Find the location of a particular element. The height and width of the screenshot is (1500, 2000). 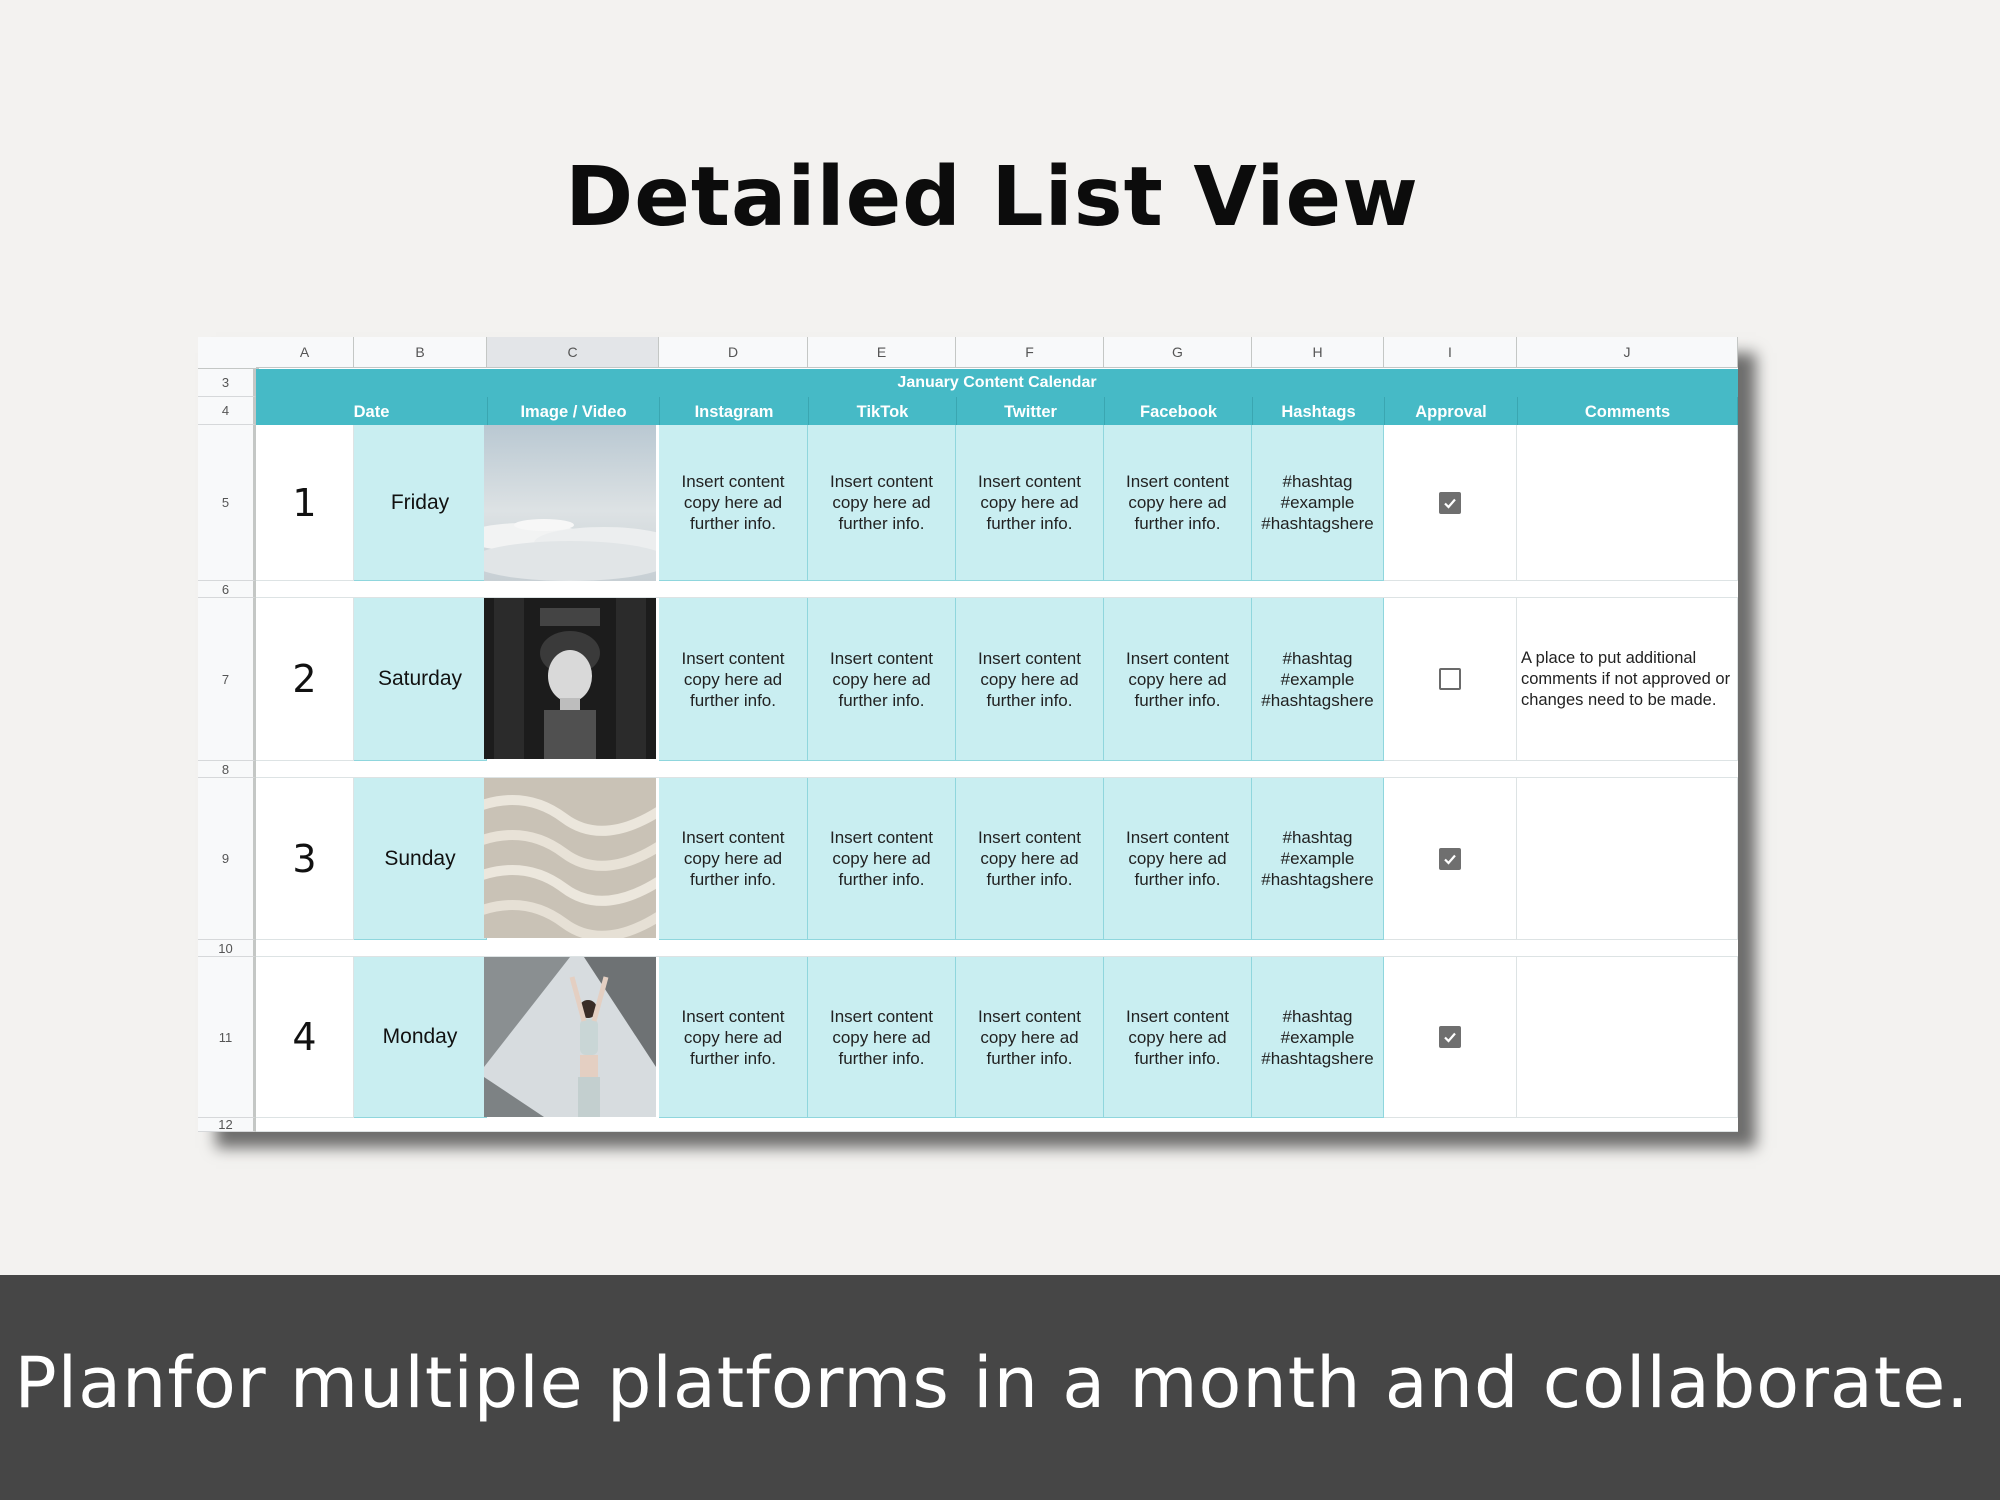

column-header-i: I is located at coordinates (1450, 352).